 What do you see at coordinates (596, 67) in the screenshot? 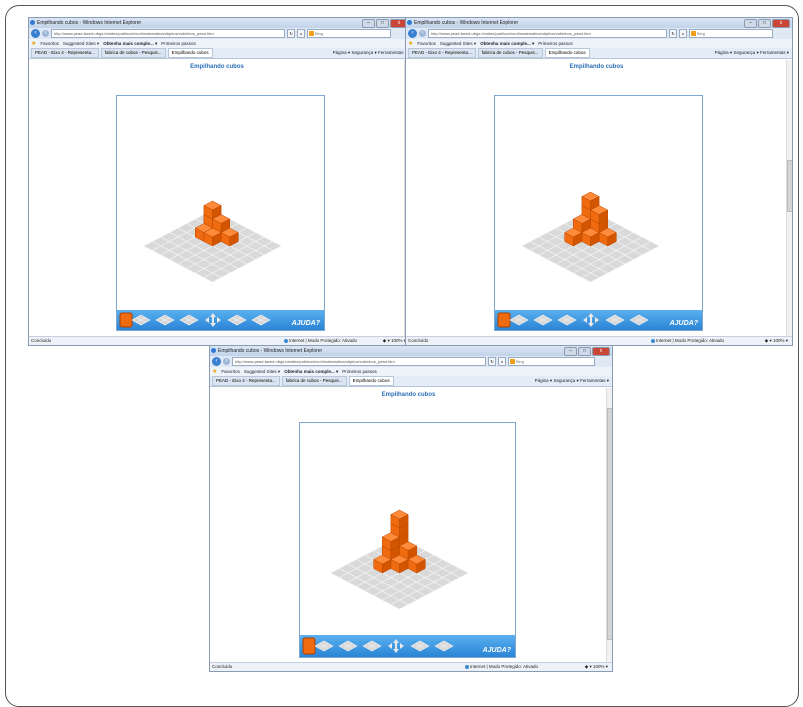
I see `game-title: Empilhando cubos` at bounding box center [596, 67].